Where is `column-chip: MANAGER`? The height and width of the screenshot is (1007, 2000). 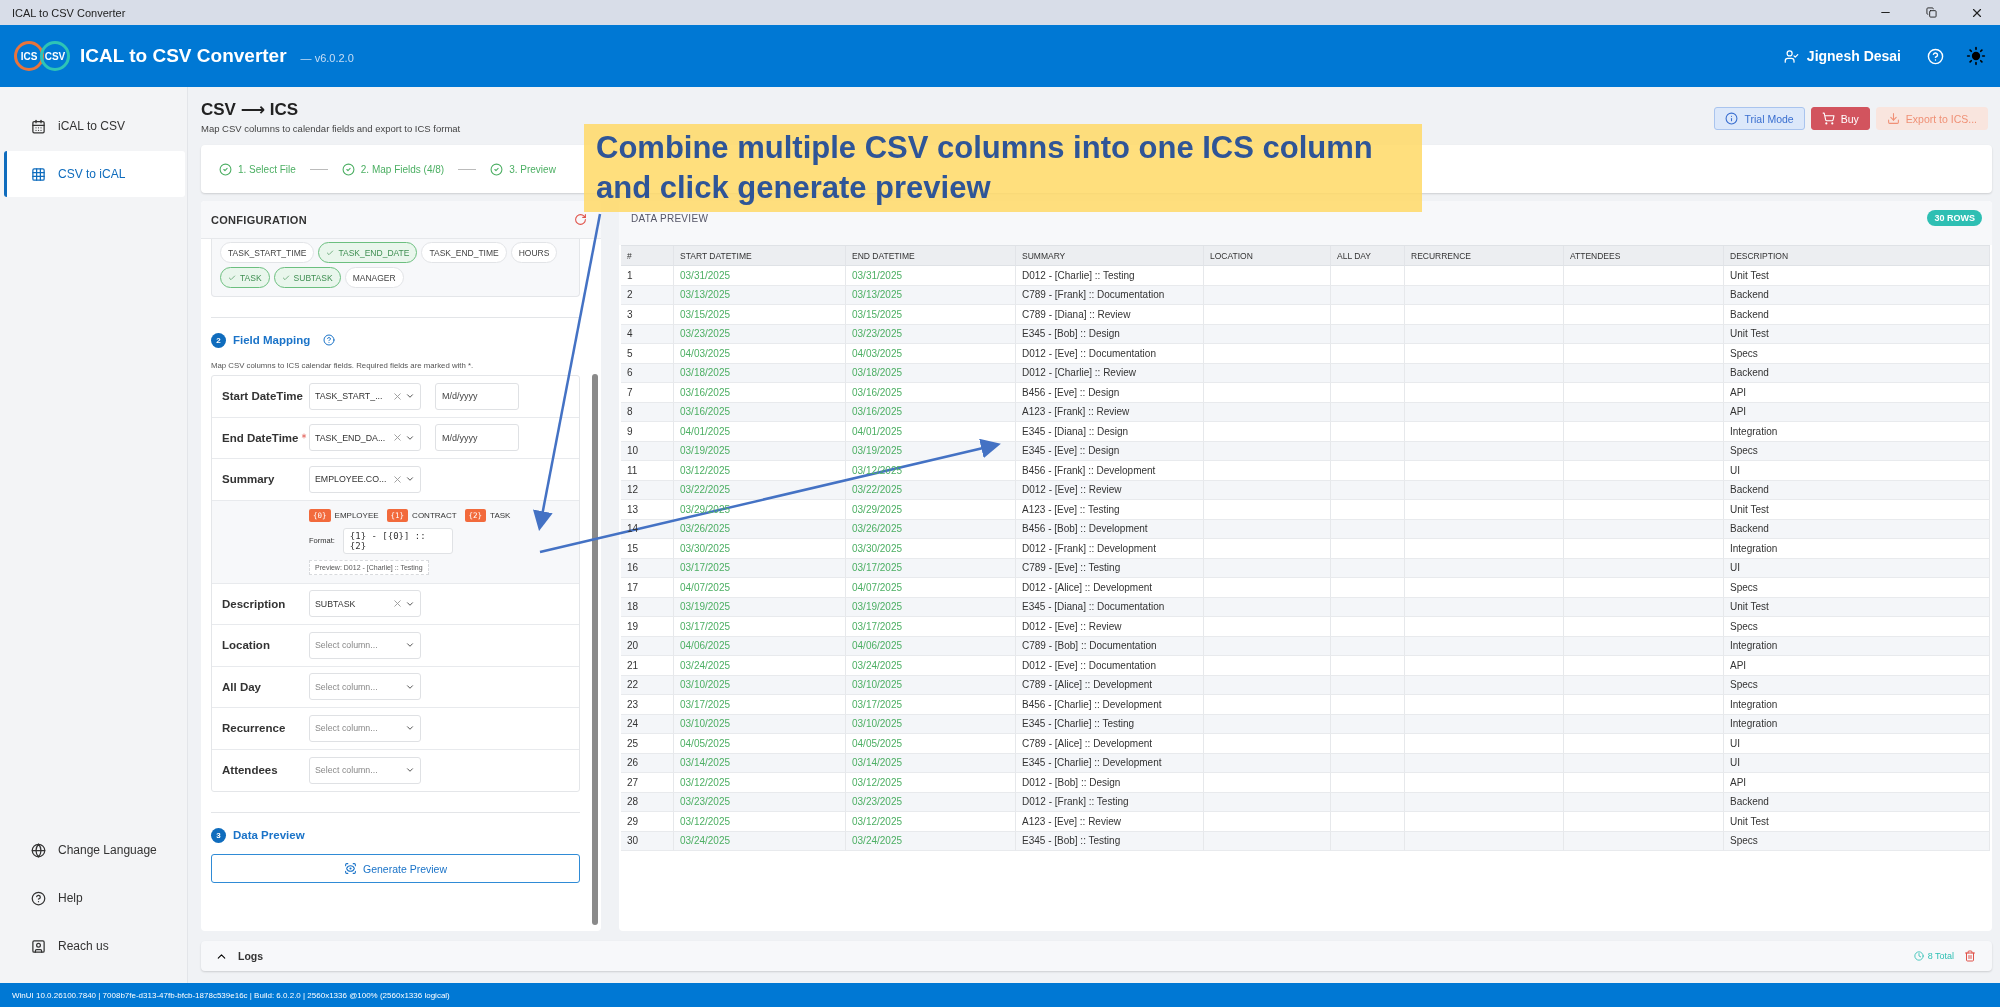
column-chip: MANAGER is located at coordinates (374, 277).